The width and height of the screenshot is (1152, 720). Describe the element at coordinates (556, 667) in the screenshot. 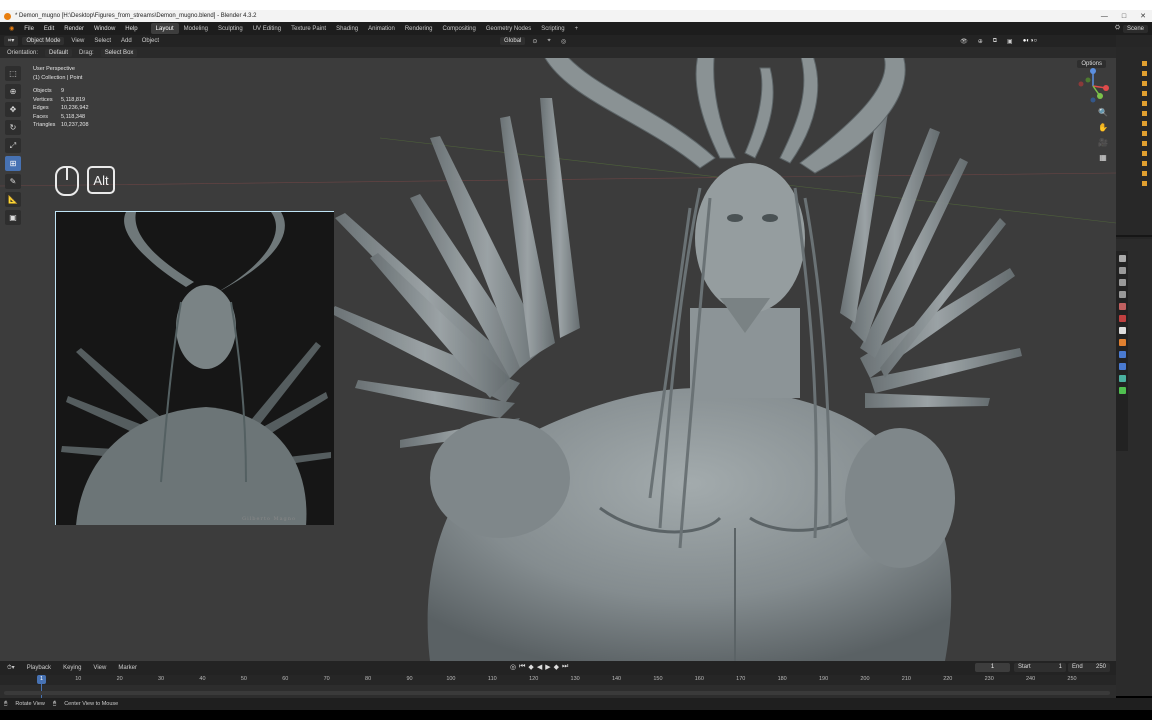

I see `next-key-icon: ◆` at that location.